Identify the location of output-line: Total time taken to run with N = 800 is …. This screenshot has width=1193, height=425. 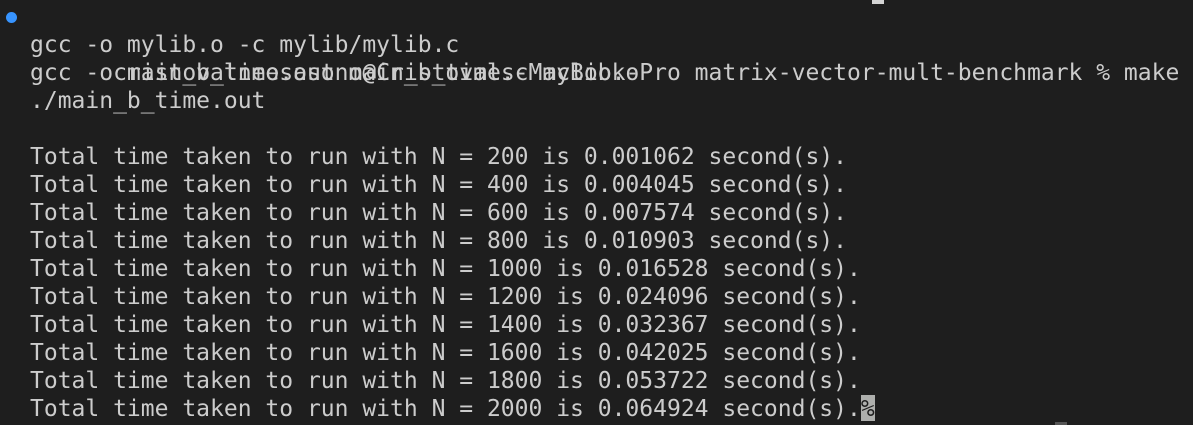
(438, 241).